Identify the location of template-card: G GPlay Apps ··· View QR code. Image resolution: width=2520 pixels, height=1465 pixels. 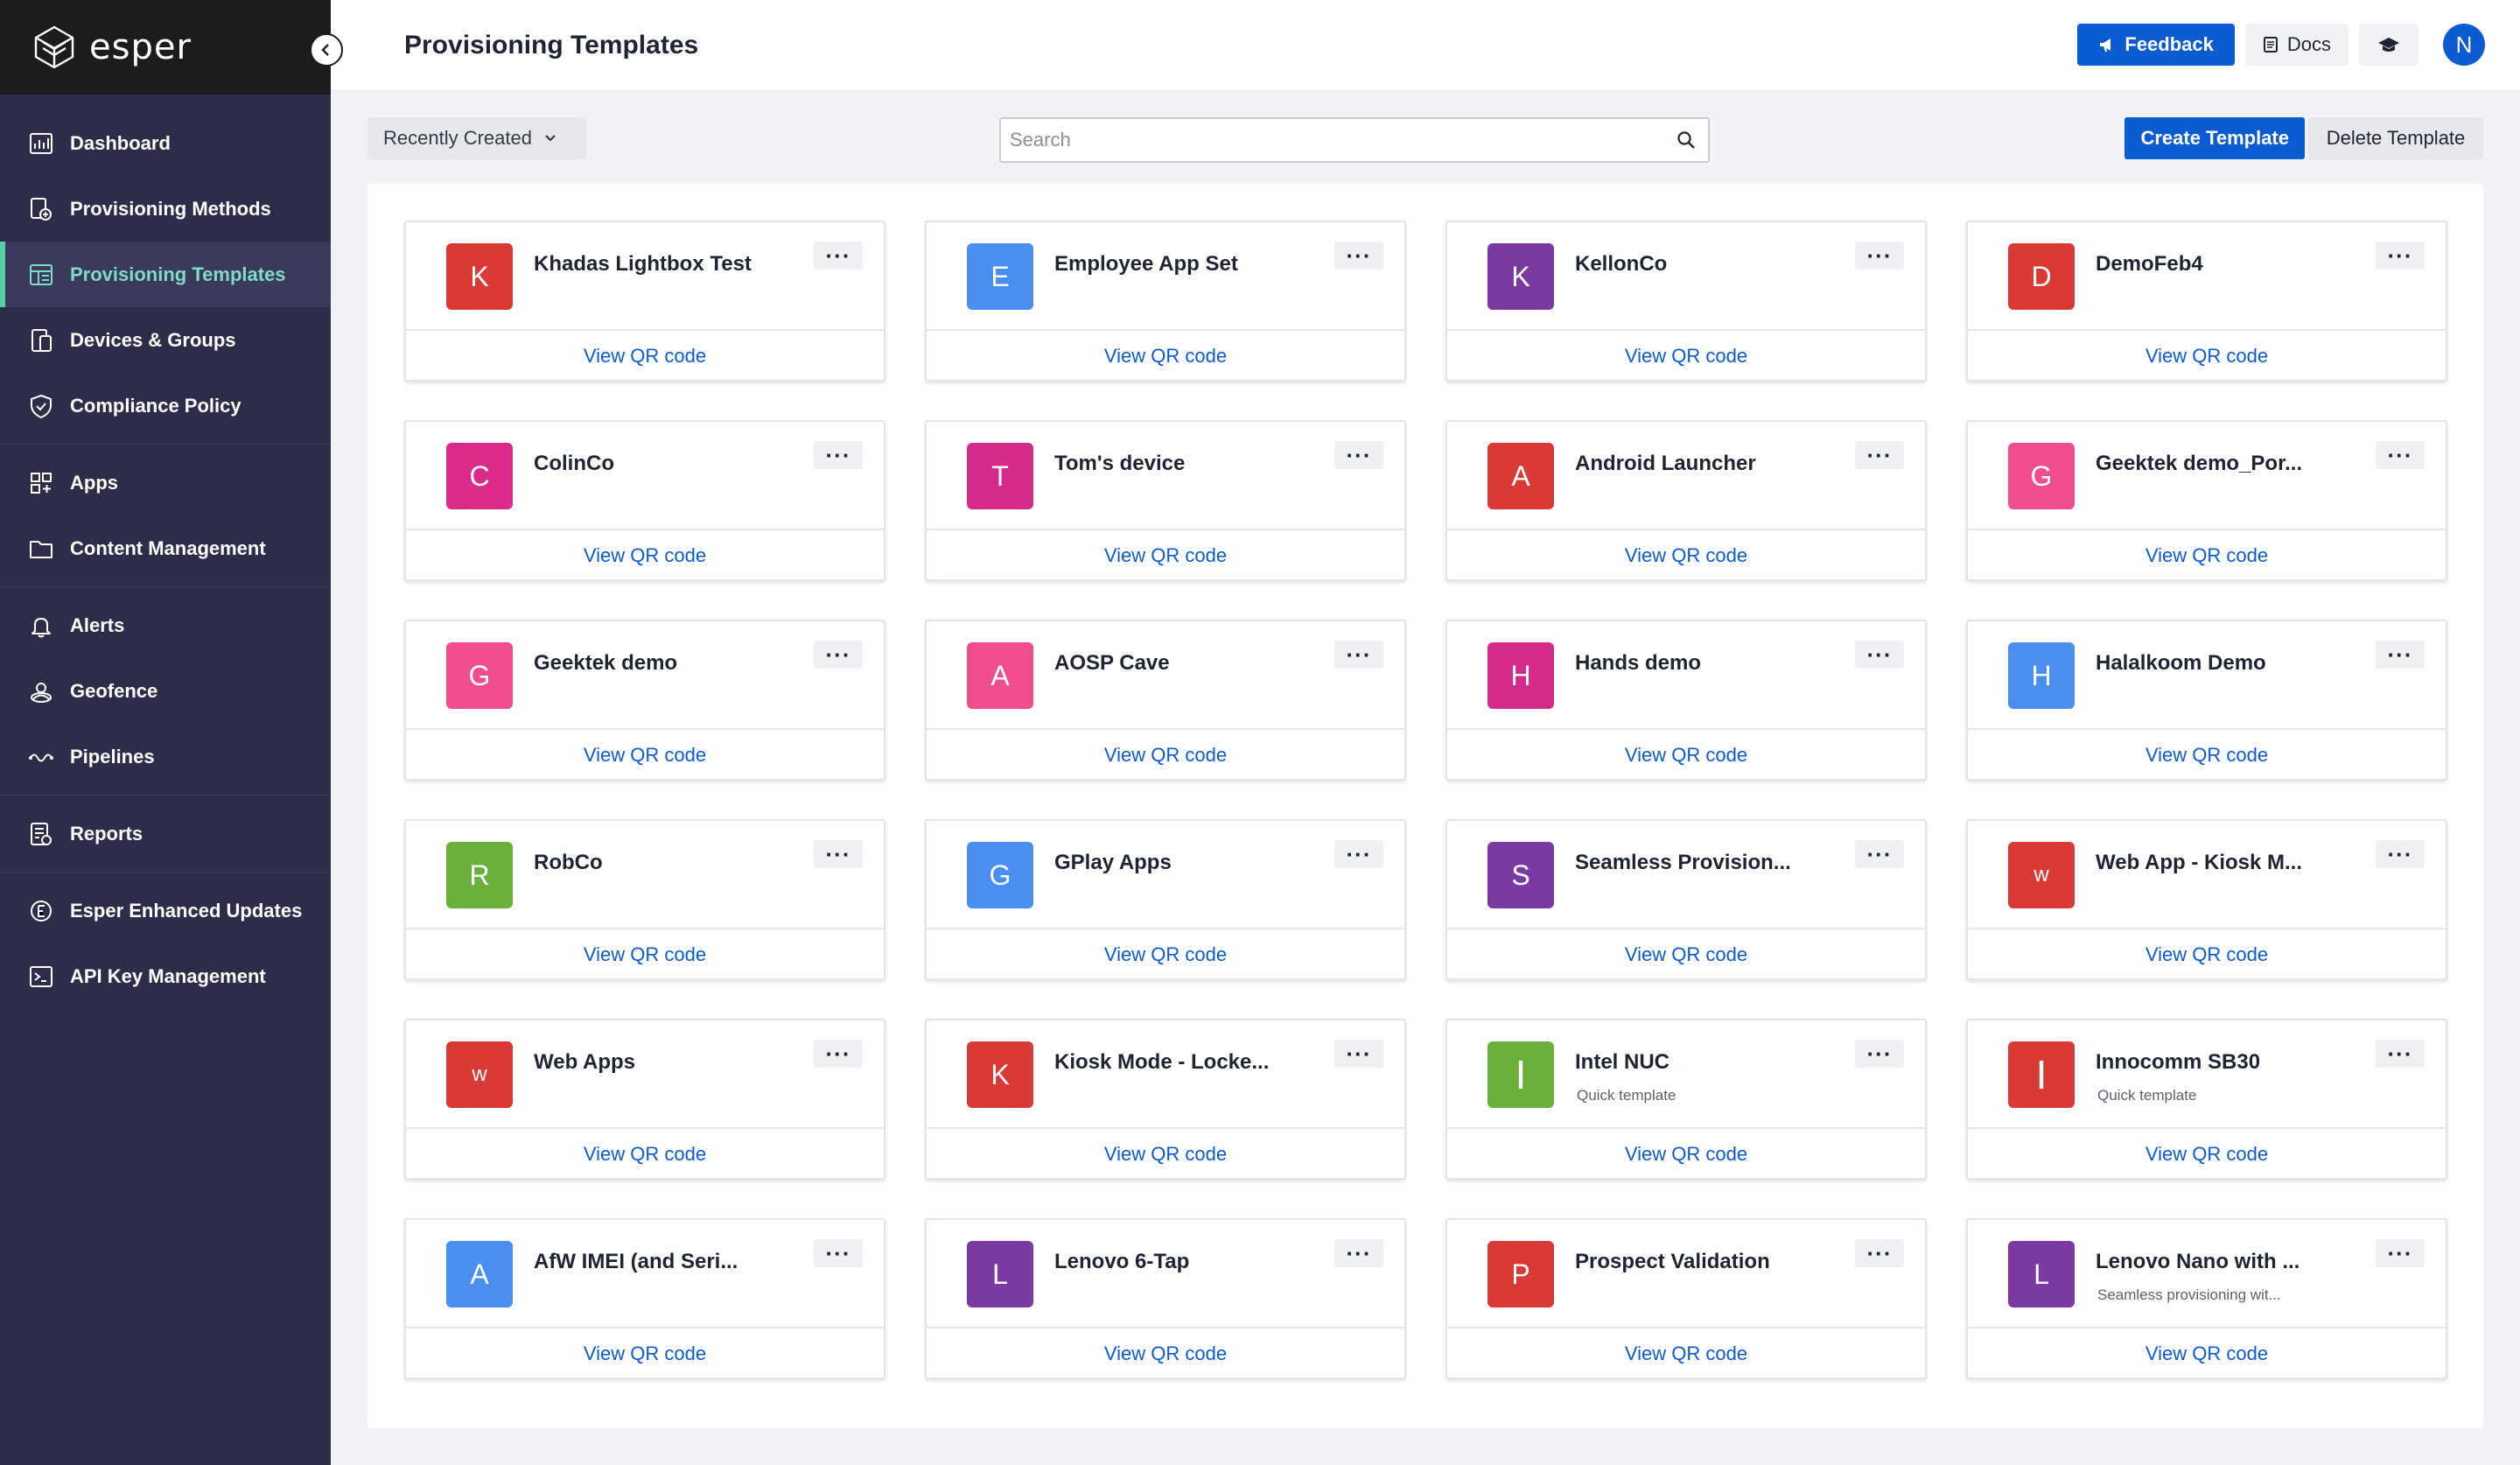
(1165, 899).